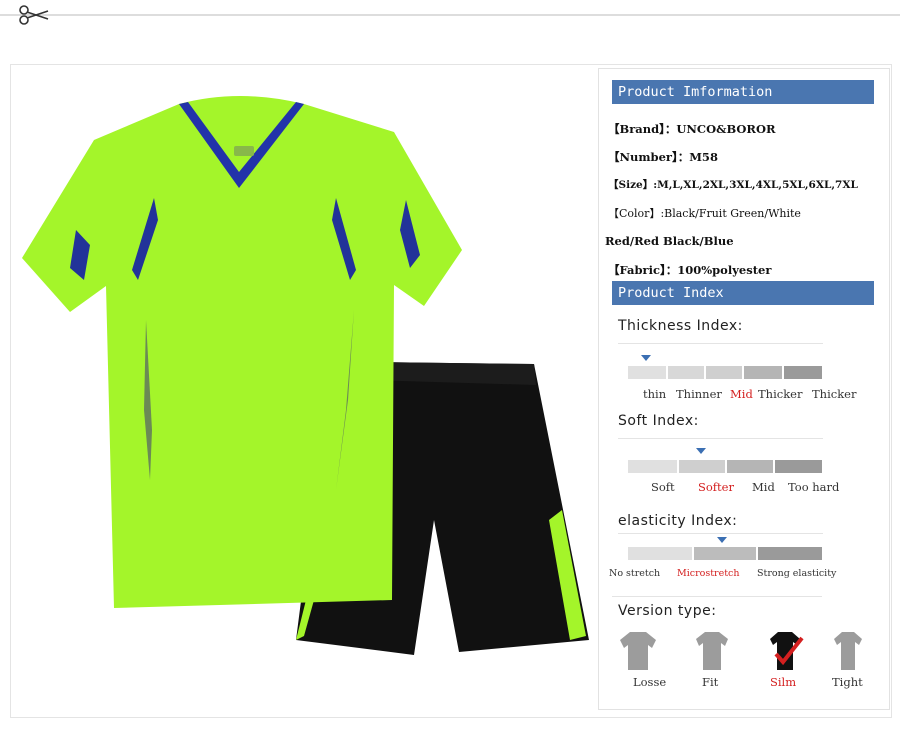 The image size is (900, 730). Describe the element at coordinates (716, 487) in the screenshot. I see `soft-label-softer: Softer` at that location.